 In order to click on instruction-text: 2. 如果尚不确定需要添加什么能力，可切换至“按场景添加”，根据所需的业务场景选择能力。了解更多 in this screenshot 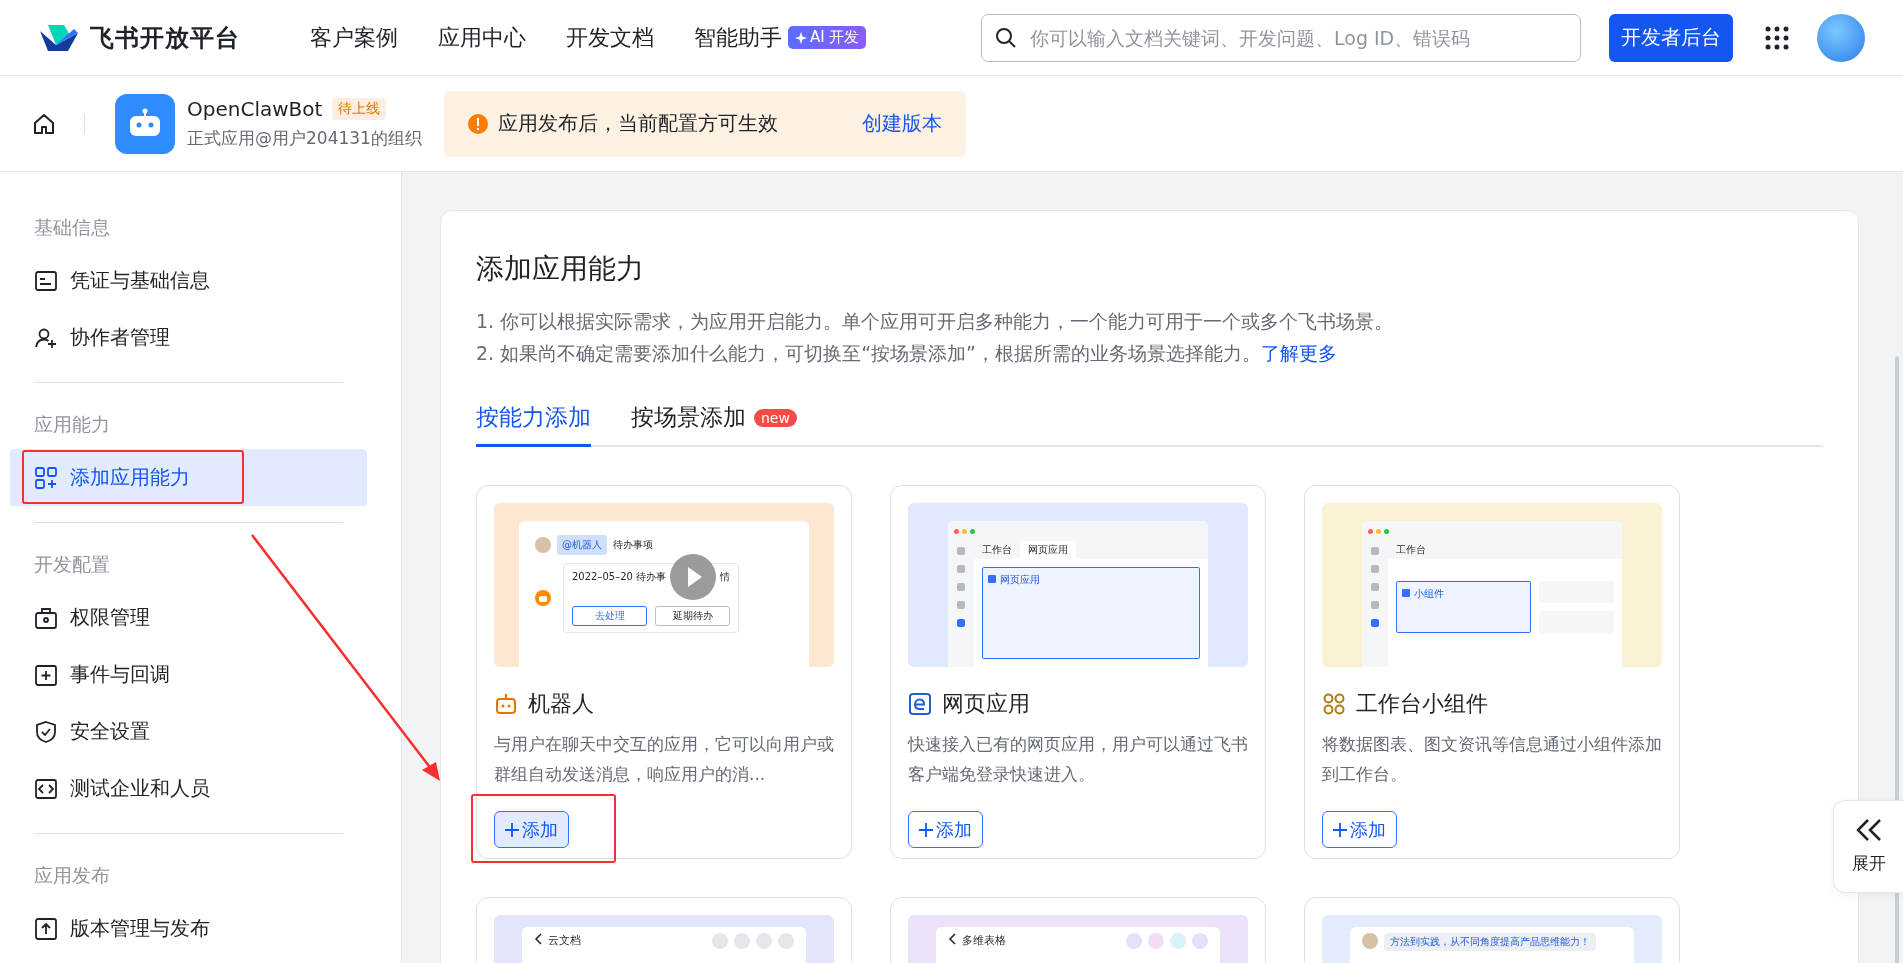, I will do `click(907, 353)`.